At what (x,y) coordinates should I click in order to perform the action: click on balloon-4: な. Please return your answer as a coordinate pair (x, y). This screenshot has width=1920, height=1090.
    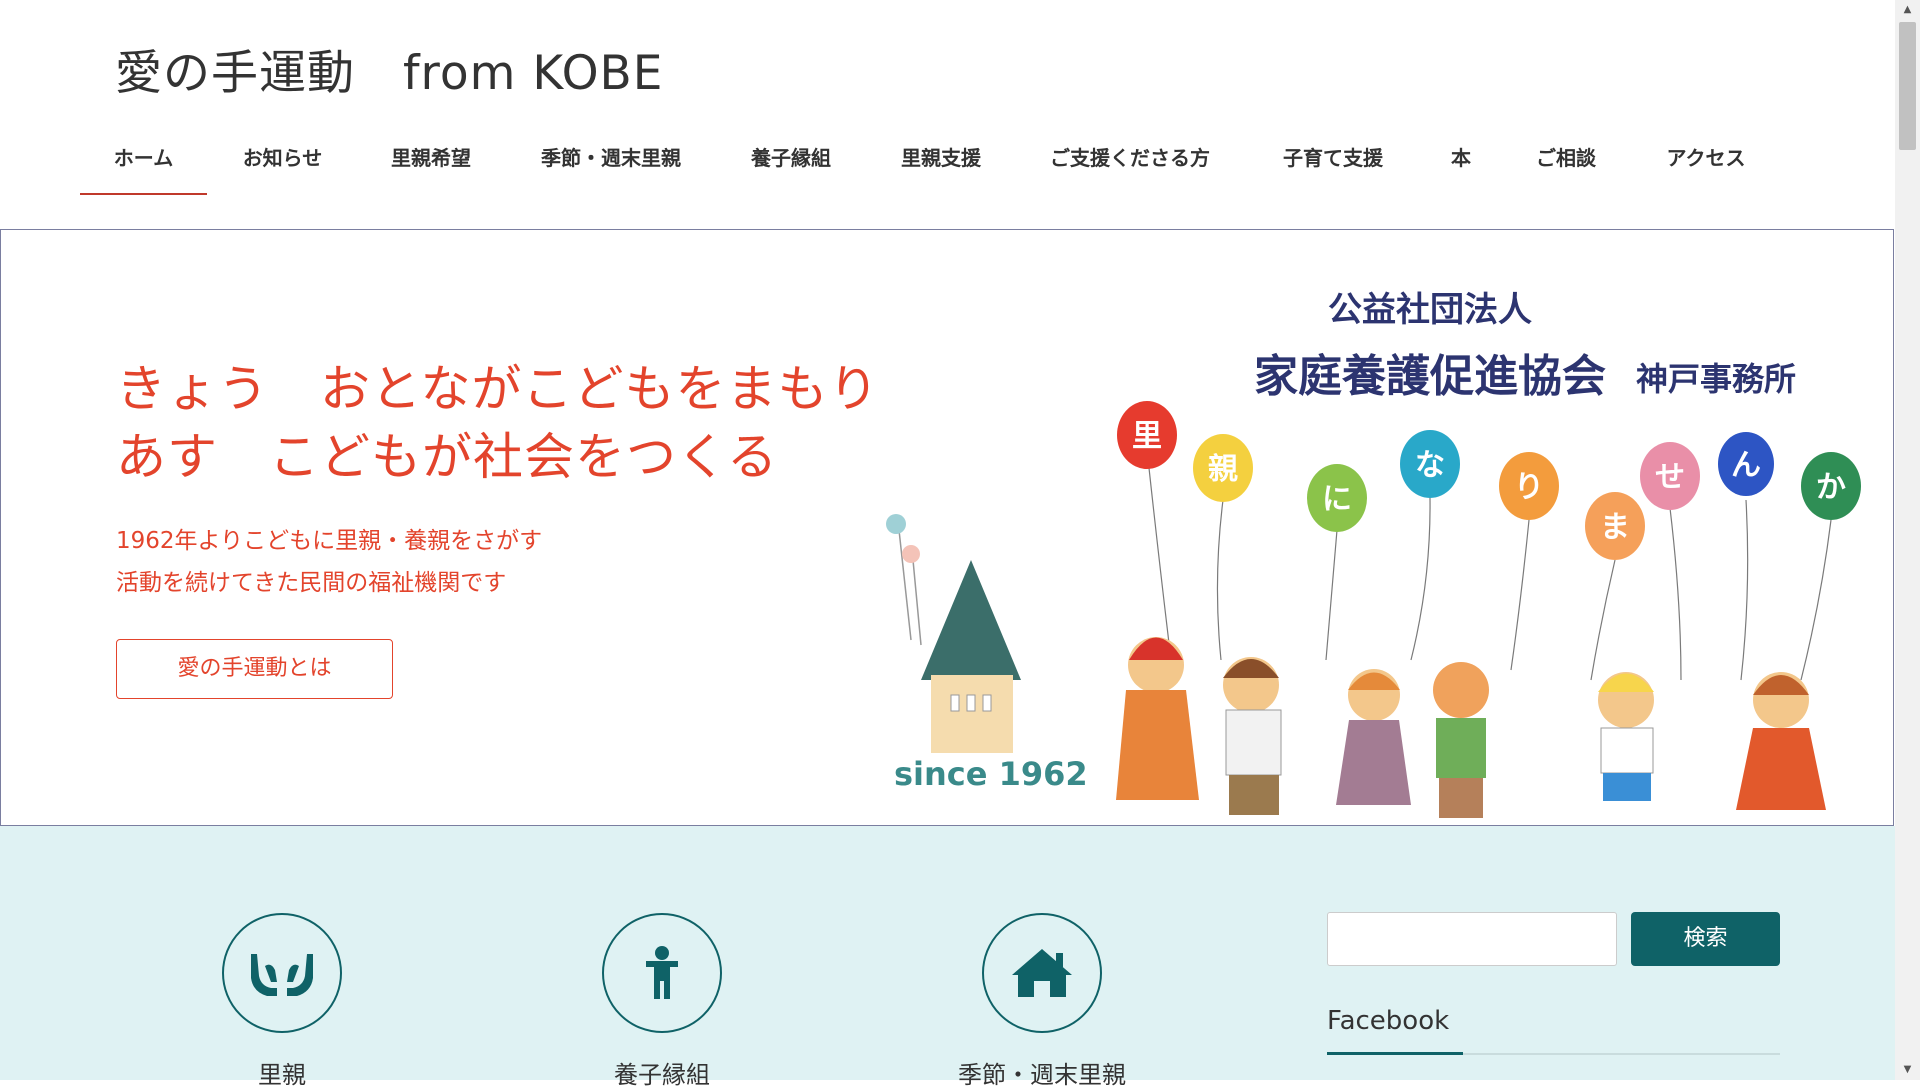
    Looking at the image, I should click on (1430, 464).